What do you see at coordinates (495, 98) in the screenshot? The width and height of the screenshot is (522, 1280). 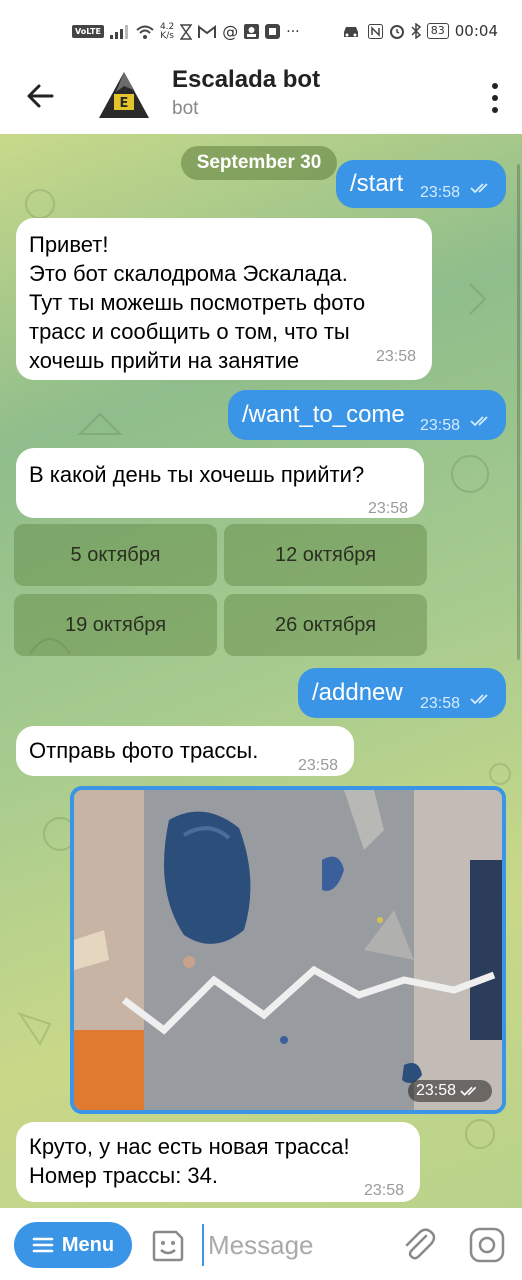 I see `more-options-icon` at bounding box center [495, 98].